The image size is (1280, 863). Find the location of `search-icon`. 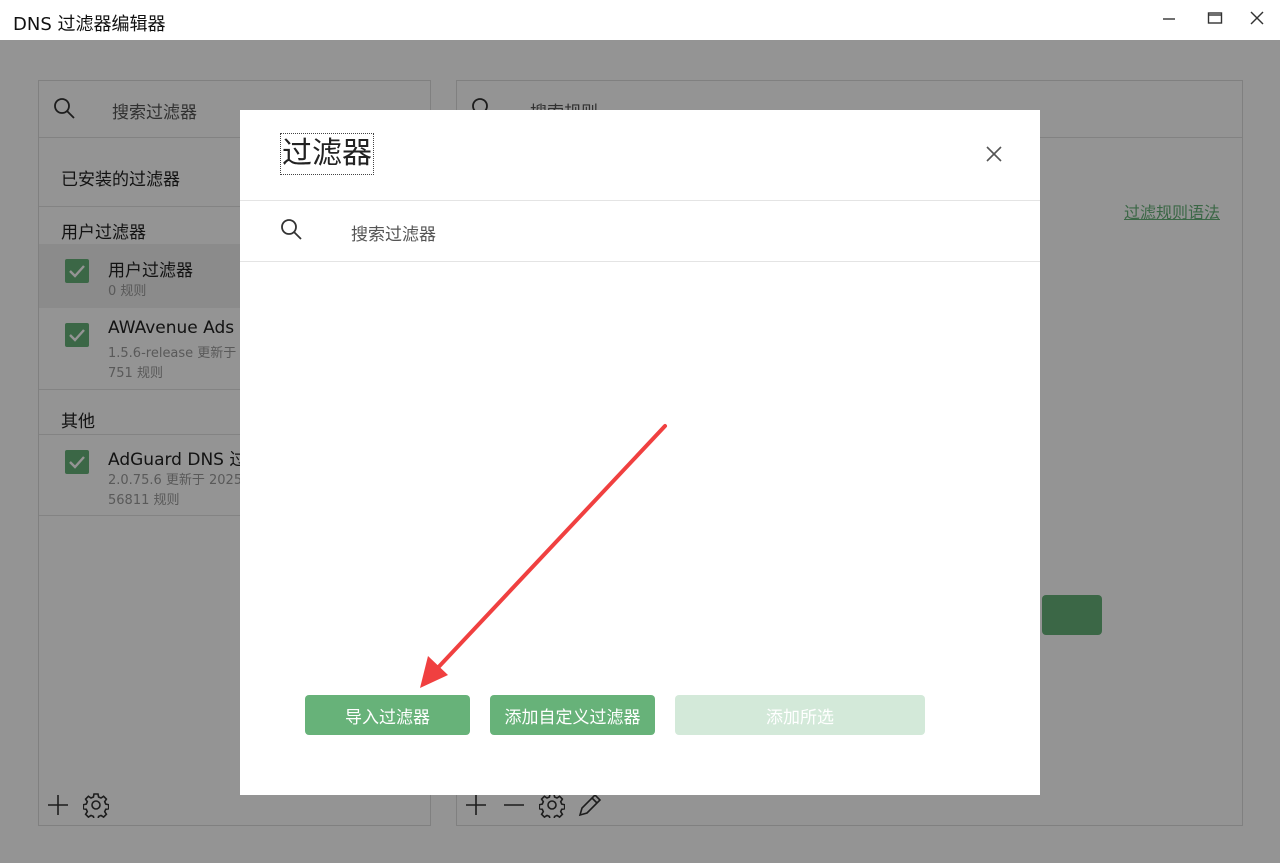

search-icon is located at coordinates (291, 229).